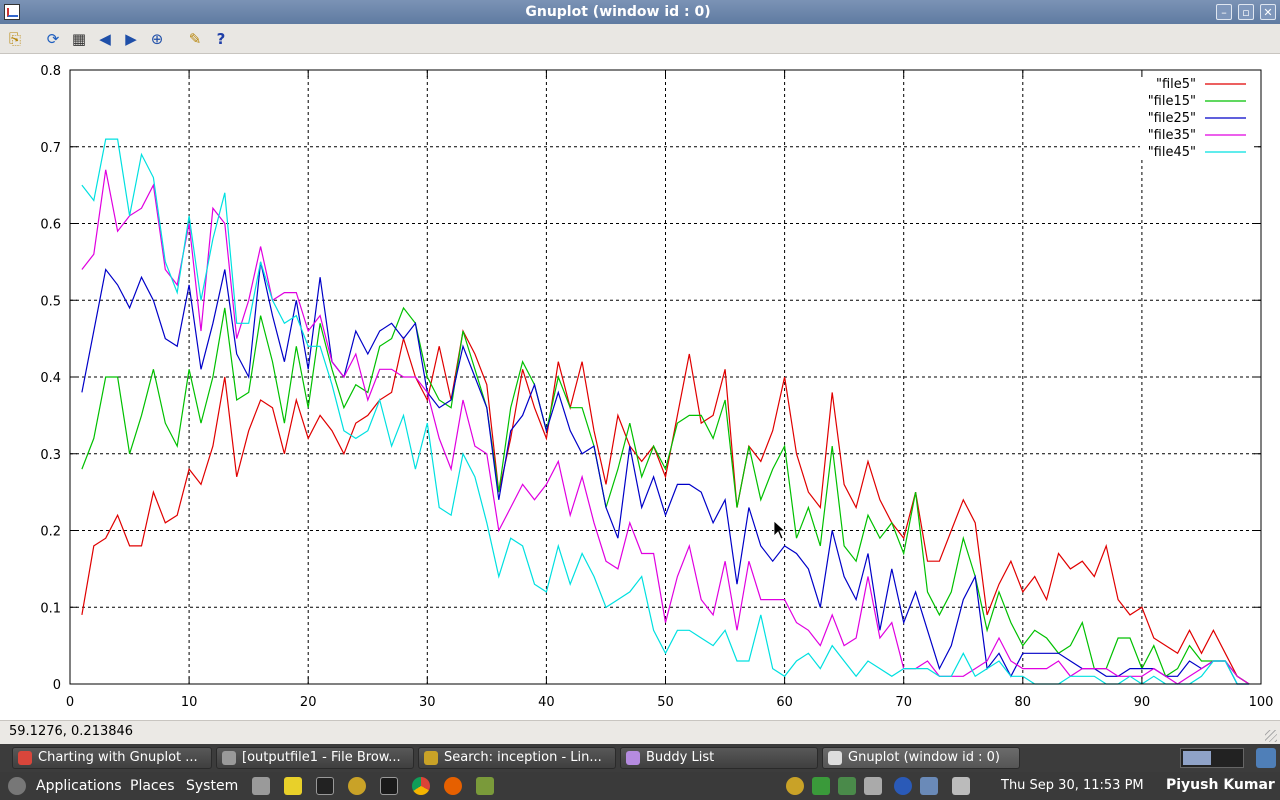  What do you see at coordinates (633, 758) in the screenshot?
I see `pidgin-icon` at bounding box center [633, 758].